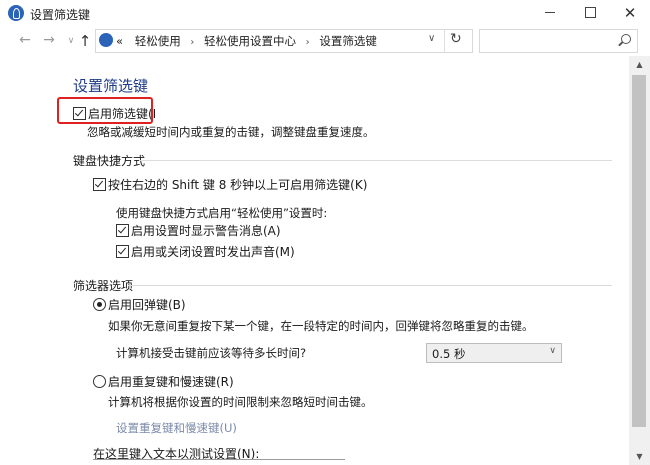 The image size is (650, 465). I want to click on breadcrumb-item-ease-of-access-center: 轻松使用设置中心, so click(250, 41).